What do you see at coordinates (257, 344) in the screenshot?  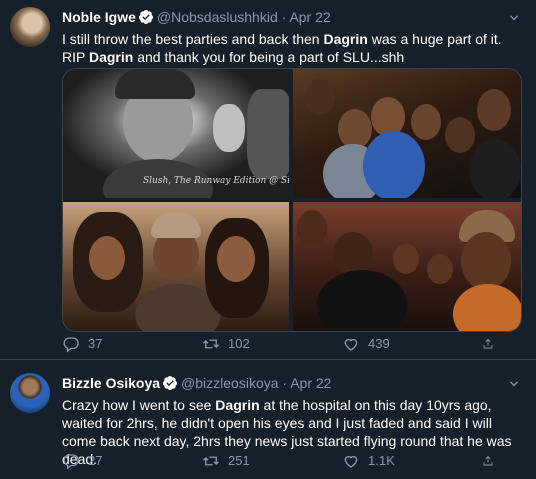 I see `retweet-button: 102` at bounding box center [257, 344].